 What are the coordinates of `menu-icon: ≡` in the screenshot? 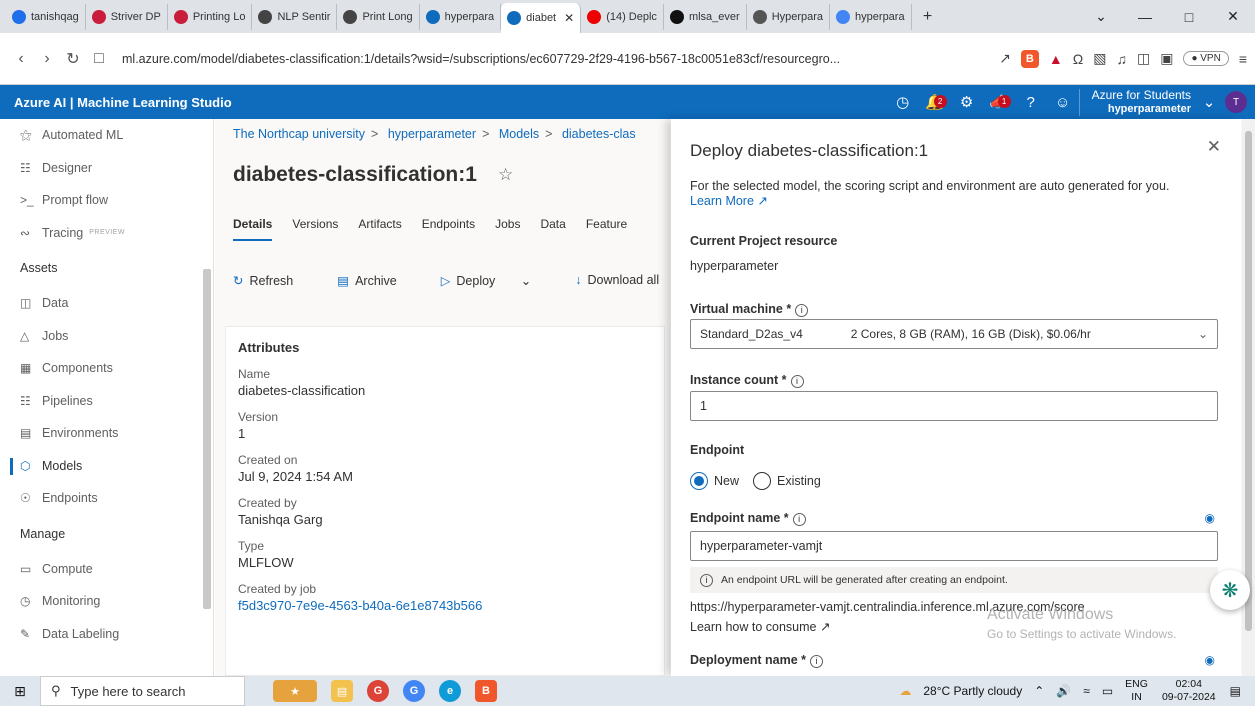 It's located at (1243, 59).